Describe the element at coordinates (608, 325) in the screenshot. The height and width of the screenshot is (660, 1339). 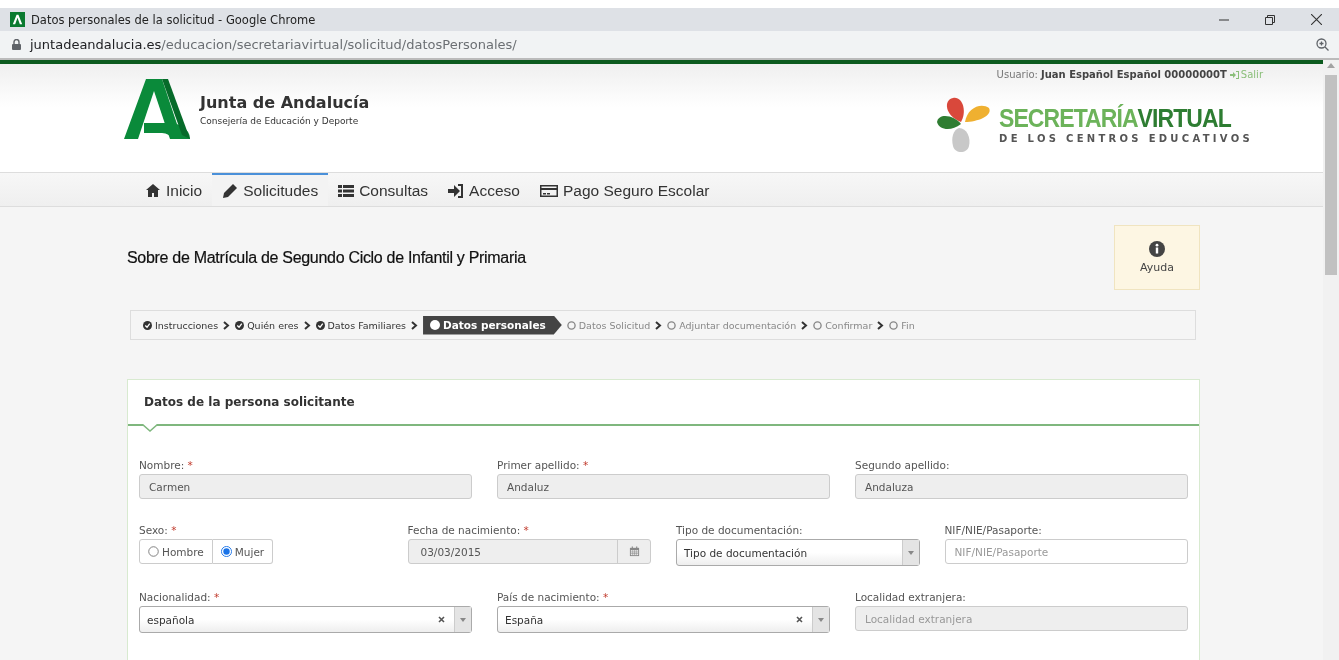
I see `step-item: Datos Solicitud` at that location.